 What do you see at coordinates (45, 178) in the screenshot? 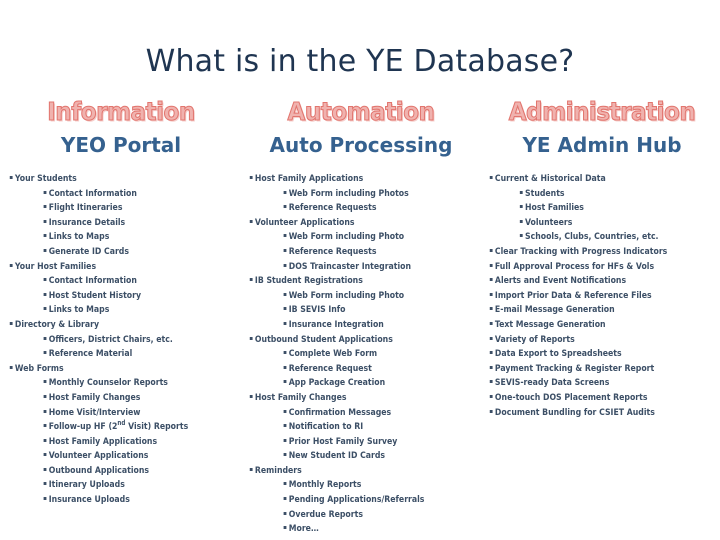
I see `bullet-label: Your Students` at bounding box center [45, 178].